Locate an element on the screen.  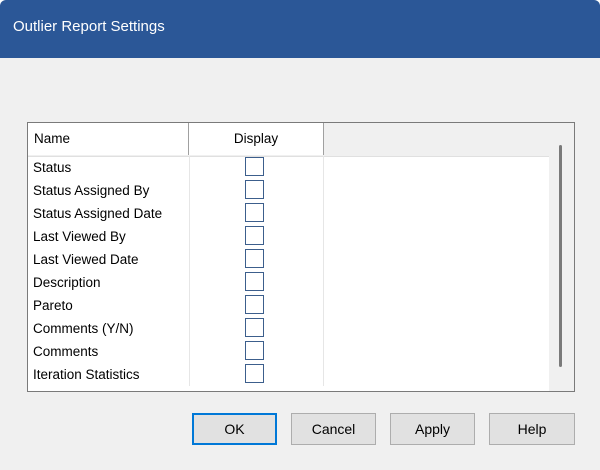
title-bar: Outlier Report Settings is located at coordinates (300, 29).